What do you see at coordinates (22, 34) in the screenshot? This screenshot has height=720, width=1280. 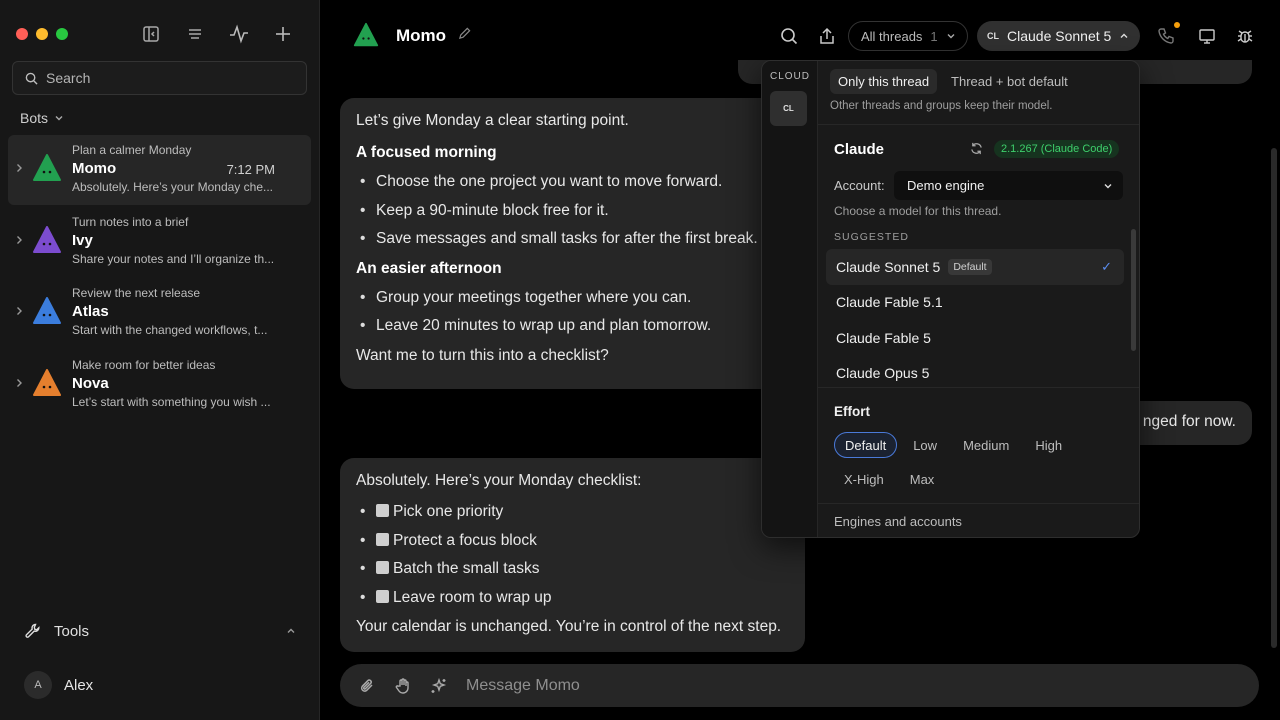 I see `close-window-button` at bounding box center [22, 34].